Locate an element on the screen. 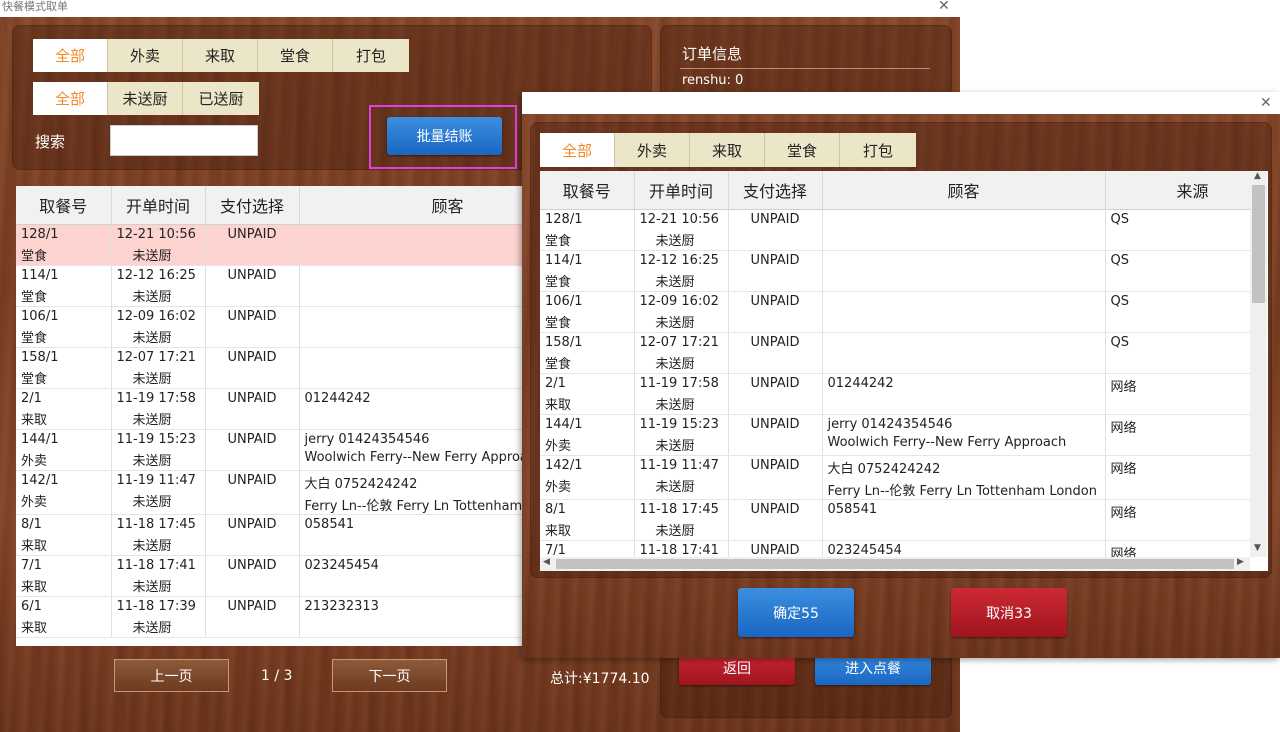  tab-takeaway: 打包 is located at coordinates (371, 55).